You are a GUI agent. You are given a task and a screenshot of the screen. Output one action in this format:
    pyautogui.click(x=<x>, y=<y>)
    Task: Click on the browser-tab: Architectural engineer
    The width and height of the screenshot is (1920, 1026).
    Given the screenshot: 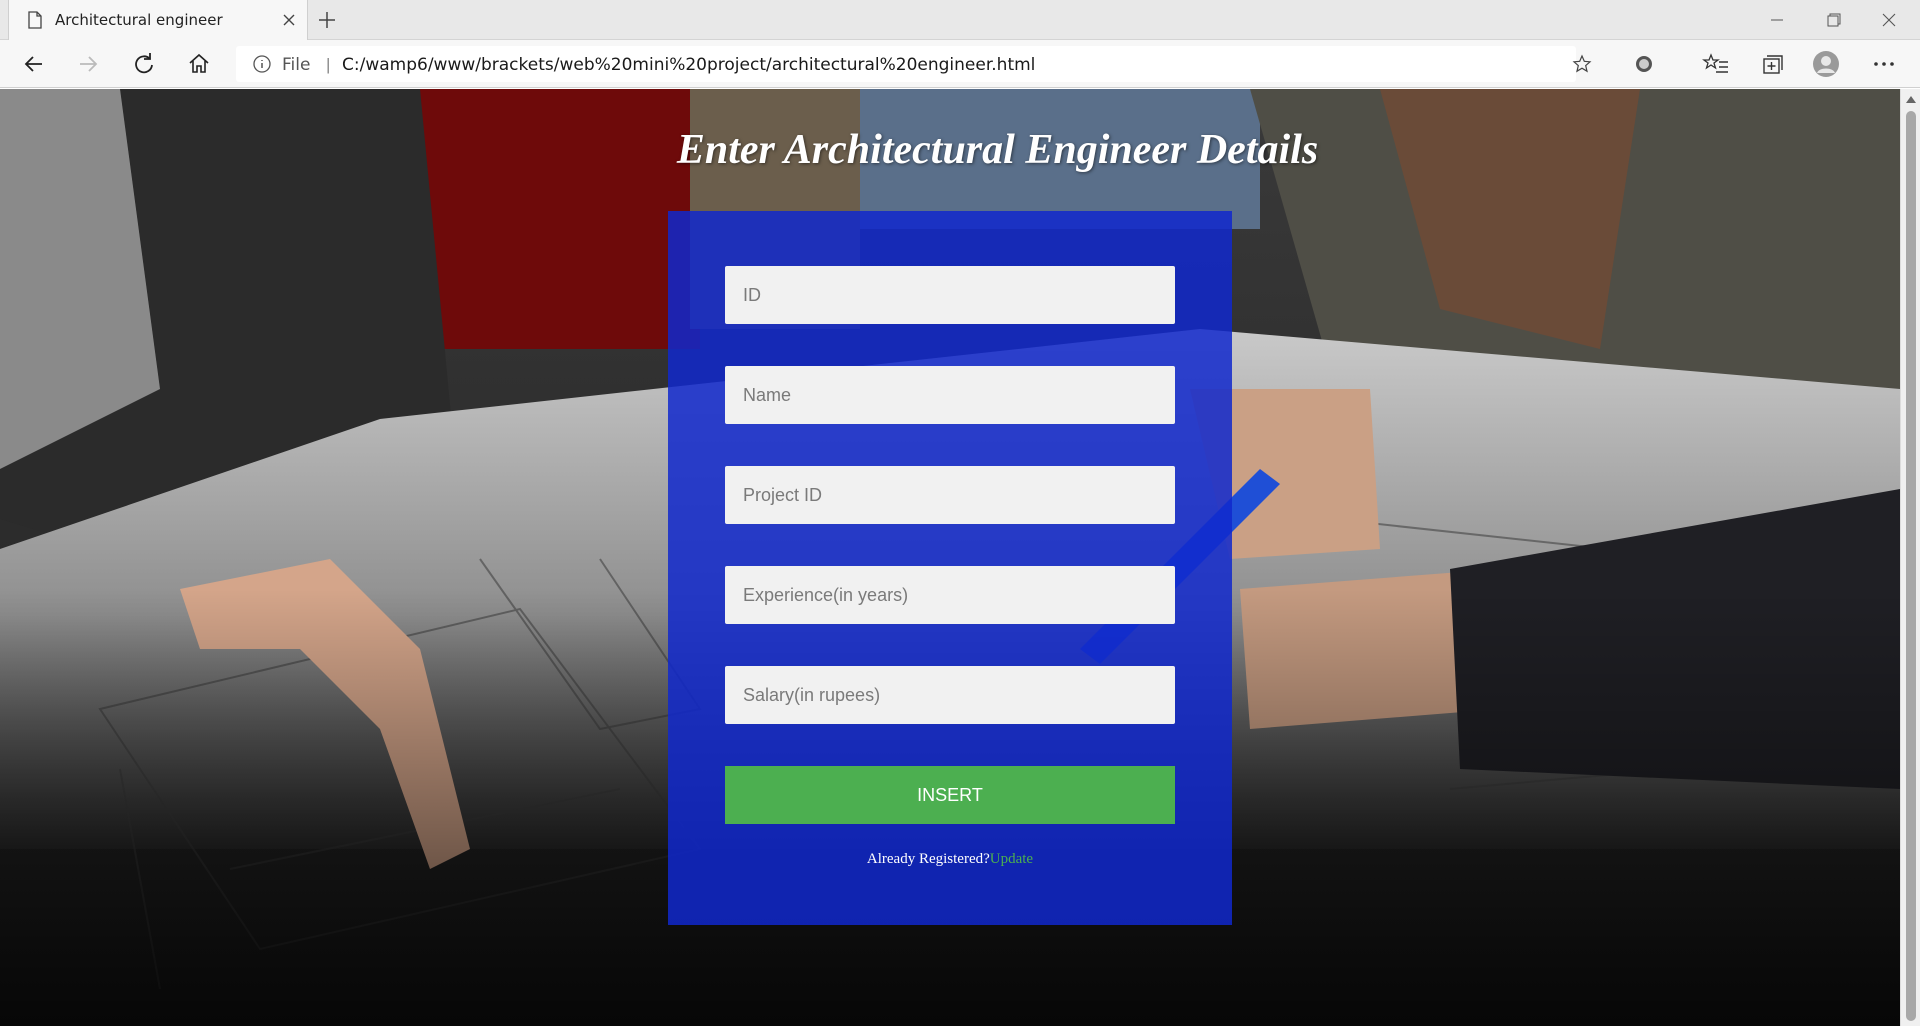 What is the action you would take?
    pyautogui.click(x=158, y=20)
    